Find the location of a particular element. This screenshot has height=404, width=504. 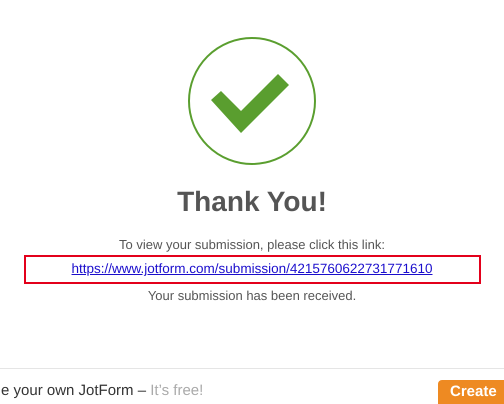

check-circle-icon is located at coordinates (252, 101).